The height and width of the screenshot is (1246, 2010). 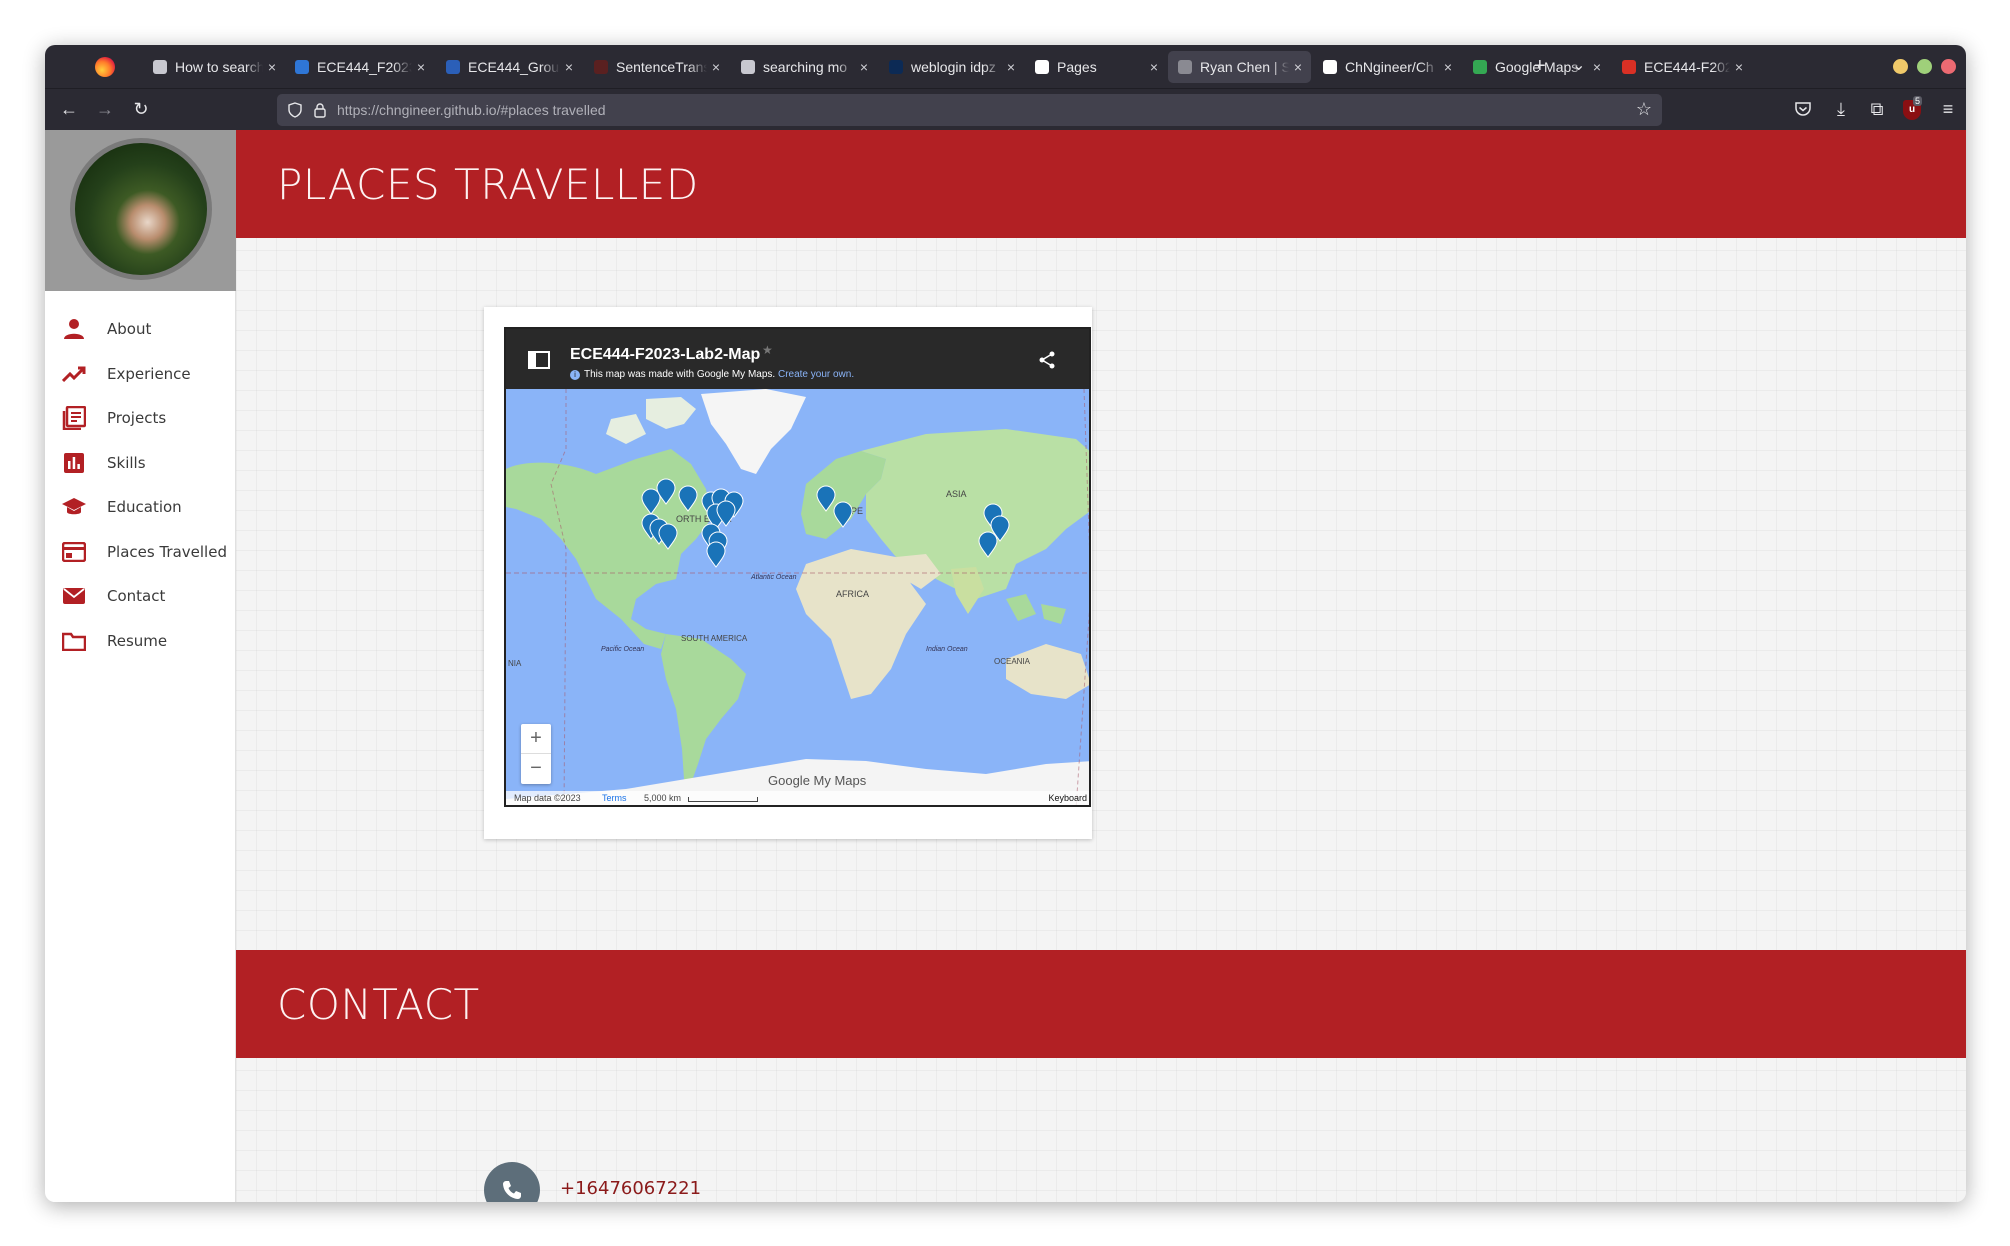 I want to click on tab-7: Ryan Chen | S ×, so click(x=1239, y=67).